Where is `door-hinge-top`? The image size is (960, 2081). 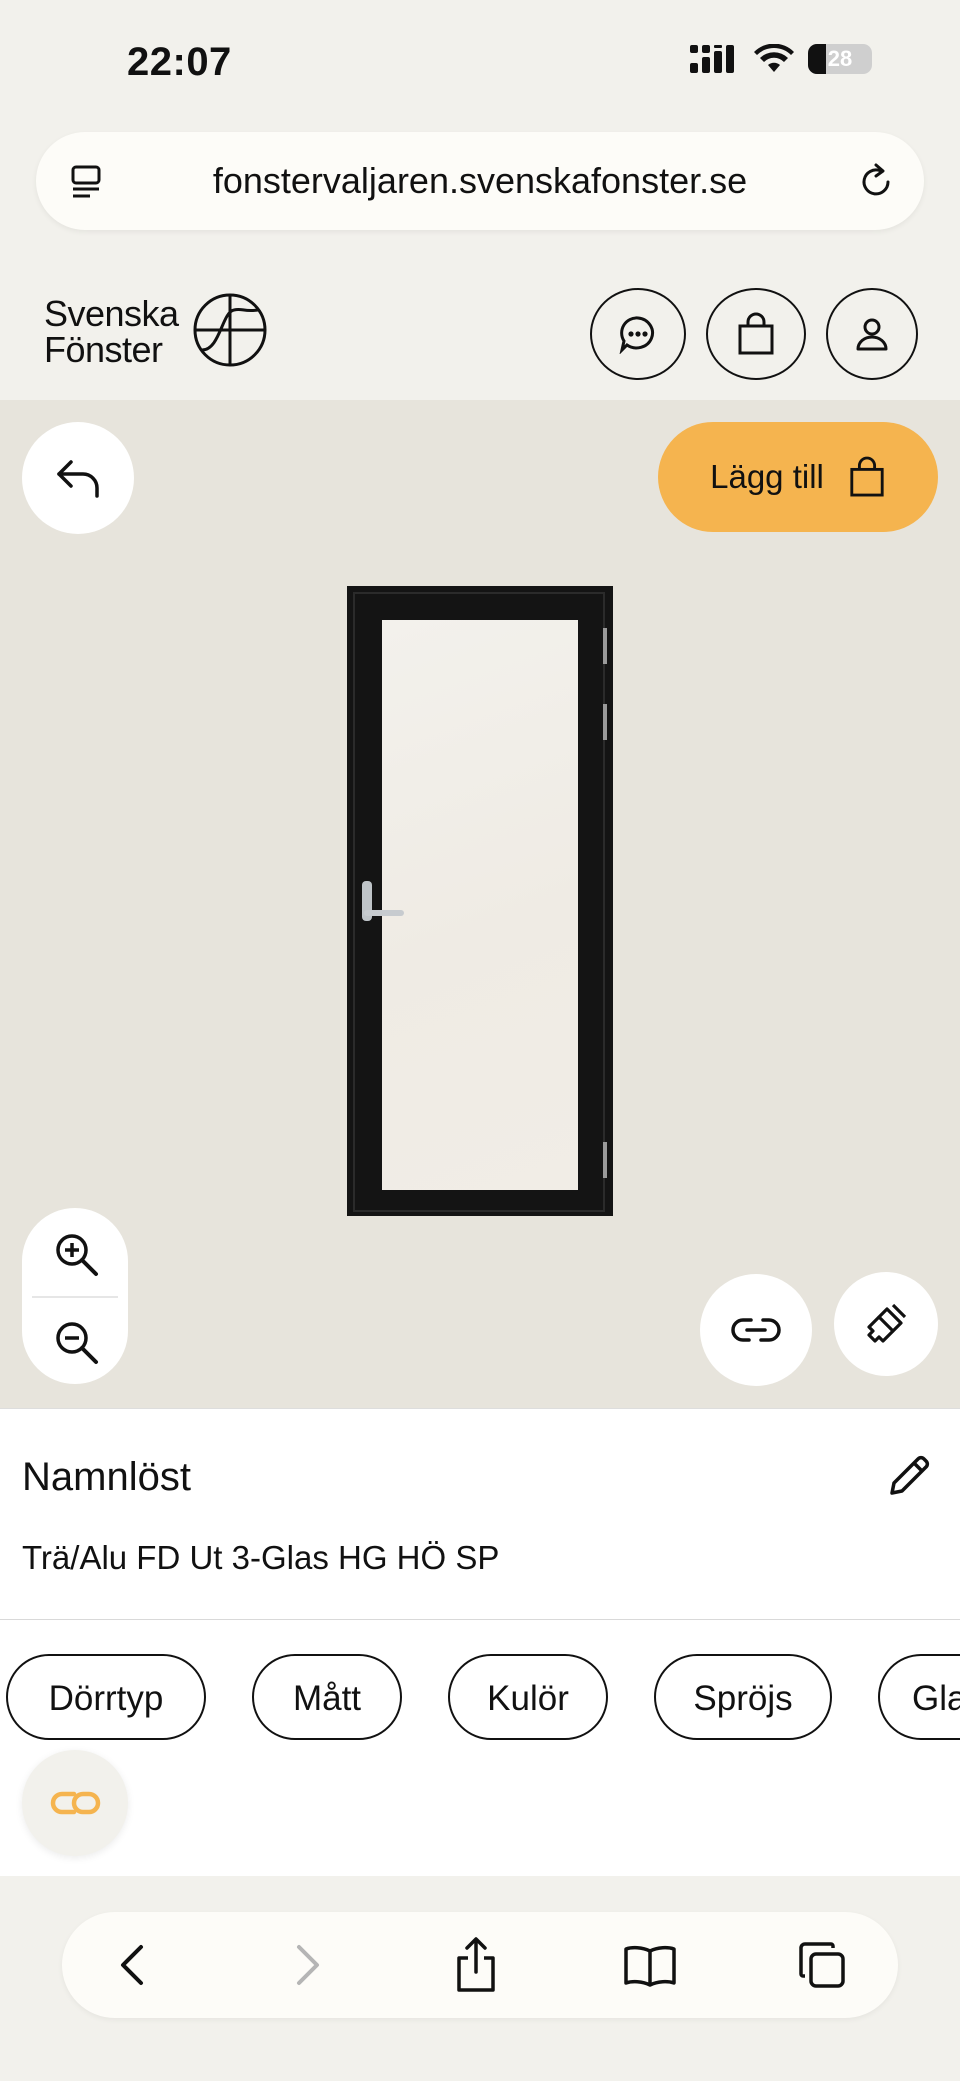 door-hinge-top is located at coordinates (605, 646).